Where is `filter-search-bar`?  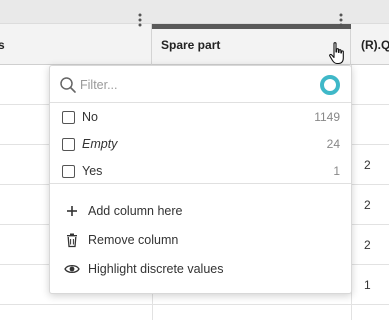
filter-search-bar is located at coordinates (200, 84).